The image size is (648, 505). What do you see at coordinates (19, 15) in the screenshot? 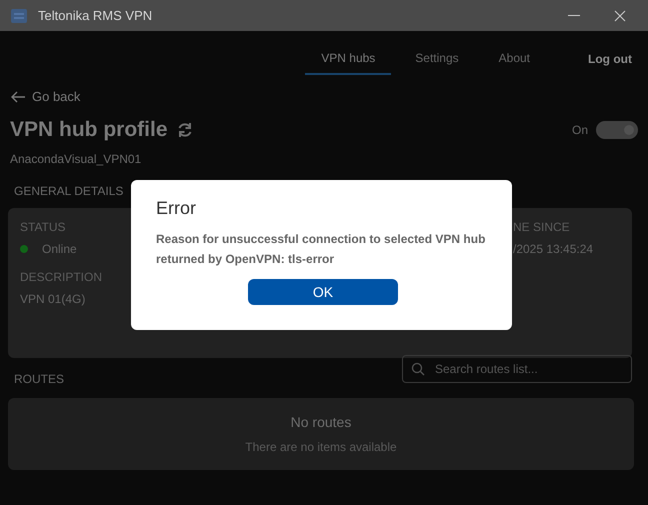
I see `app-icon` at bounding box center [19, 15].